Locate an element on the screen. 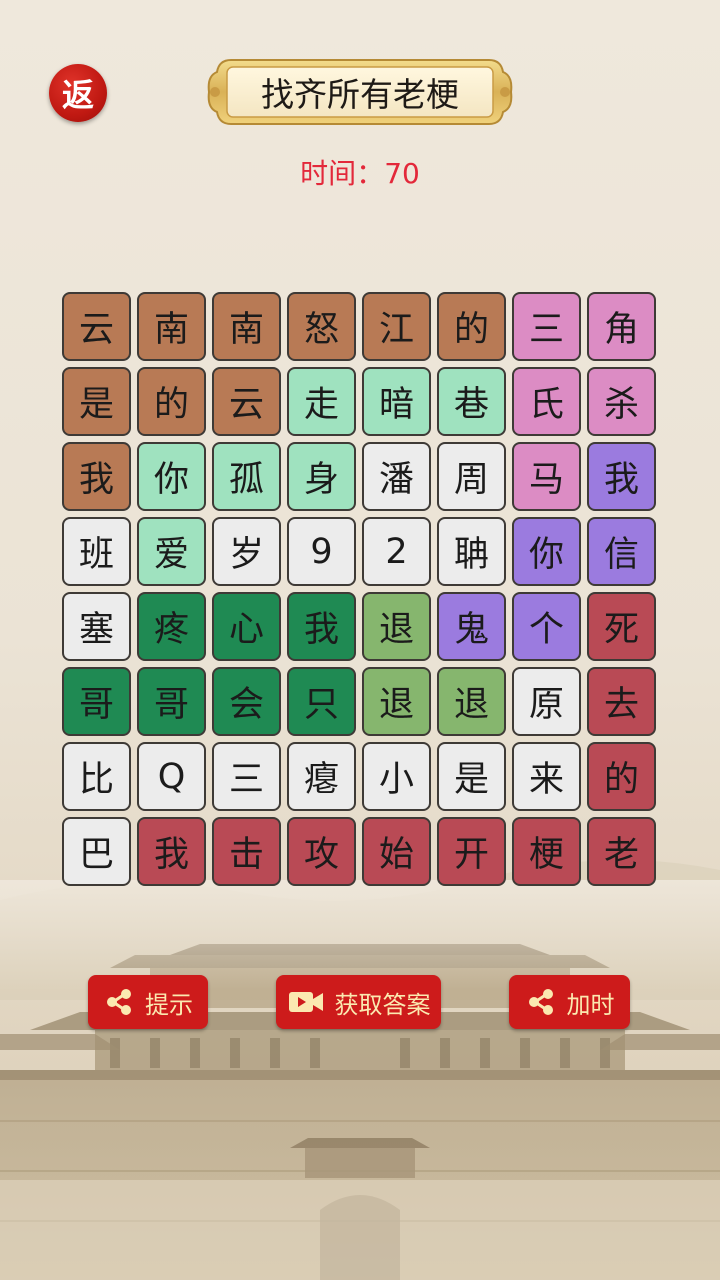 This screenshot has height=1280, width=720. grid-tile: 潘 is located at coordinates (396, 476).